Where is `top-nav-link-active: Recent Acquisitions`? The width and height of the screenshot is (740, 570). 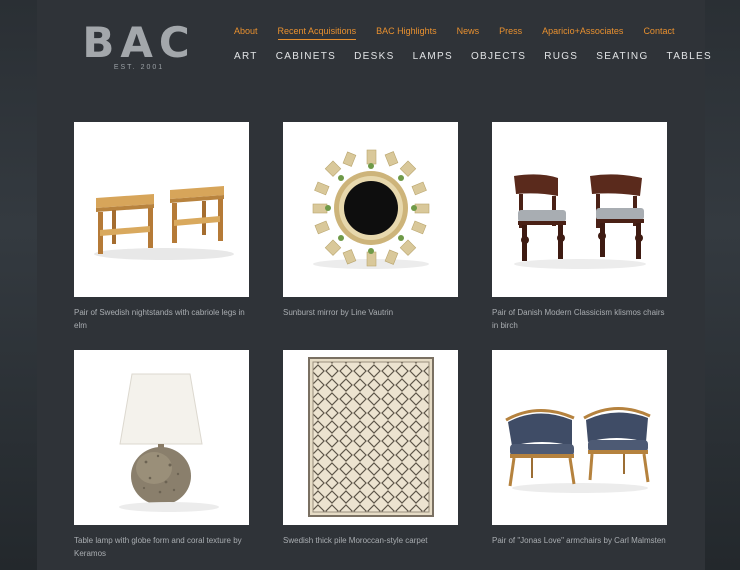
top-nav-link-active: Recent Acquisitions is located at coordinates (317, 33).